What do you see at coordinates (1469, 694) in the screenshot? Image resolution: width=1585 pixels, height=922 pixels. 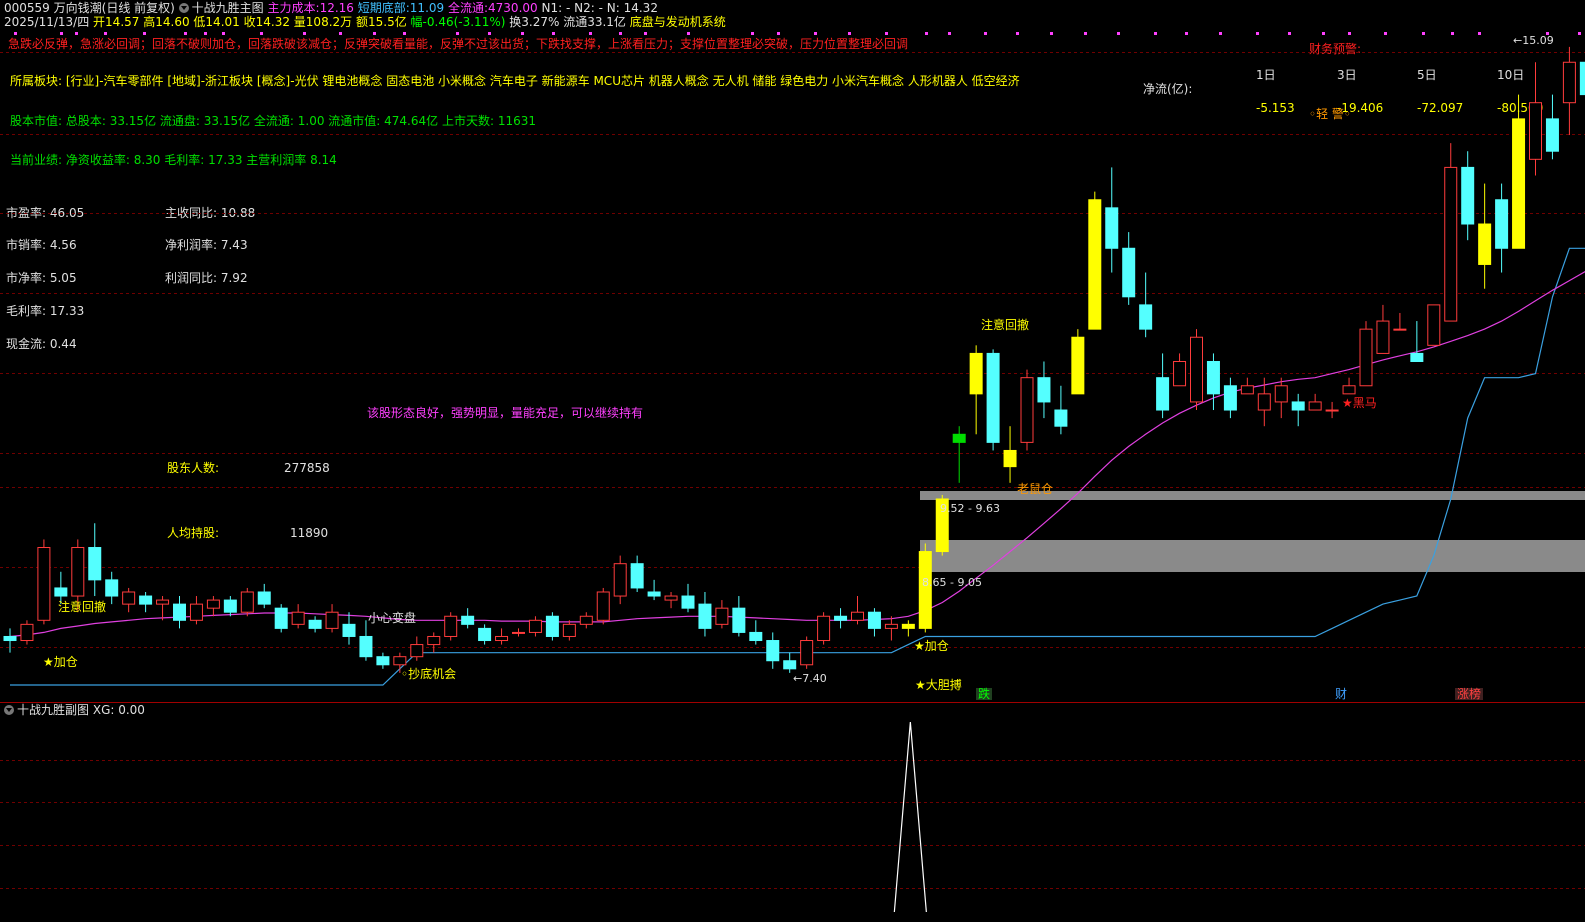 I see `tag-limit-list: 涨榜` at bounding box center [1469, 694].